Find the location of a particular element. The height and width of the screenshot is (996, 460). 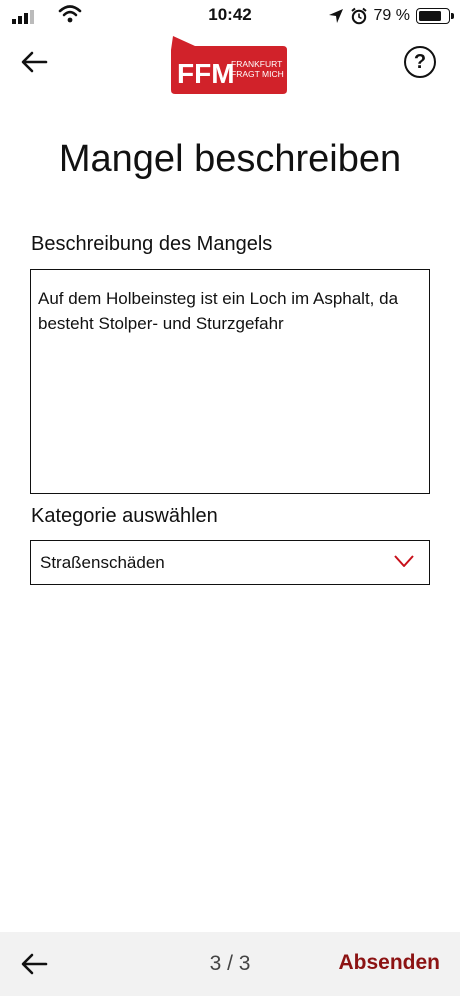

category-label: Kategorie auswählen is located at coordinates (124, 516).